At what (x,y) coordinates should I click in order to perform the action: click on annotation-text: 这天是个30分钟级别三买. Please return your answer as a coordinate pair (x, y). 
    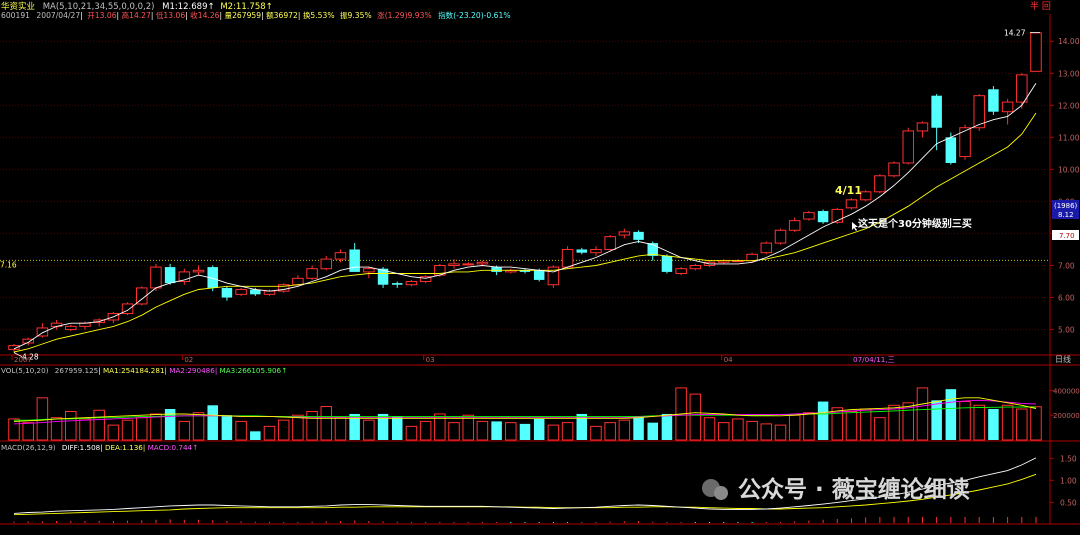
    Looking at the image, I should click on (915, 223).